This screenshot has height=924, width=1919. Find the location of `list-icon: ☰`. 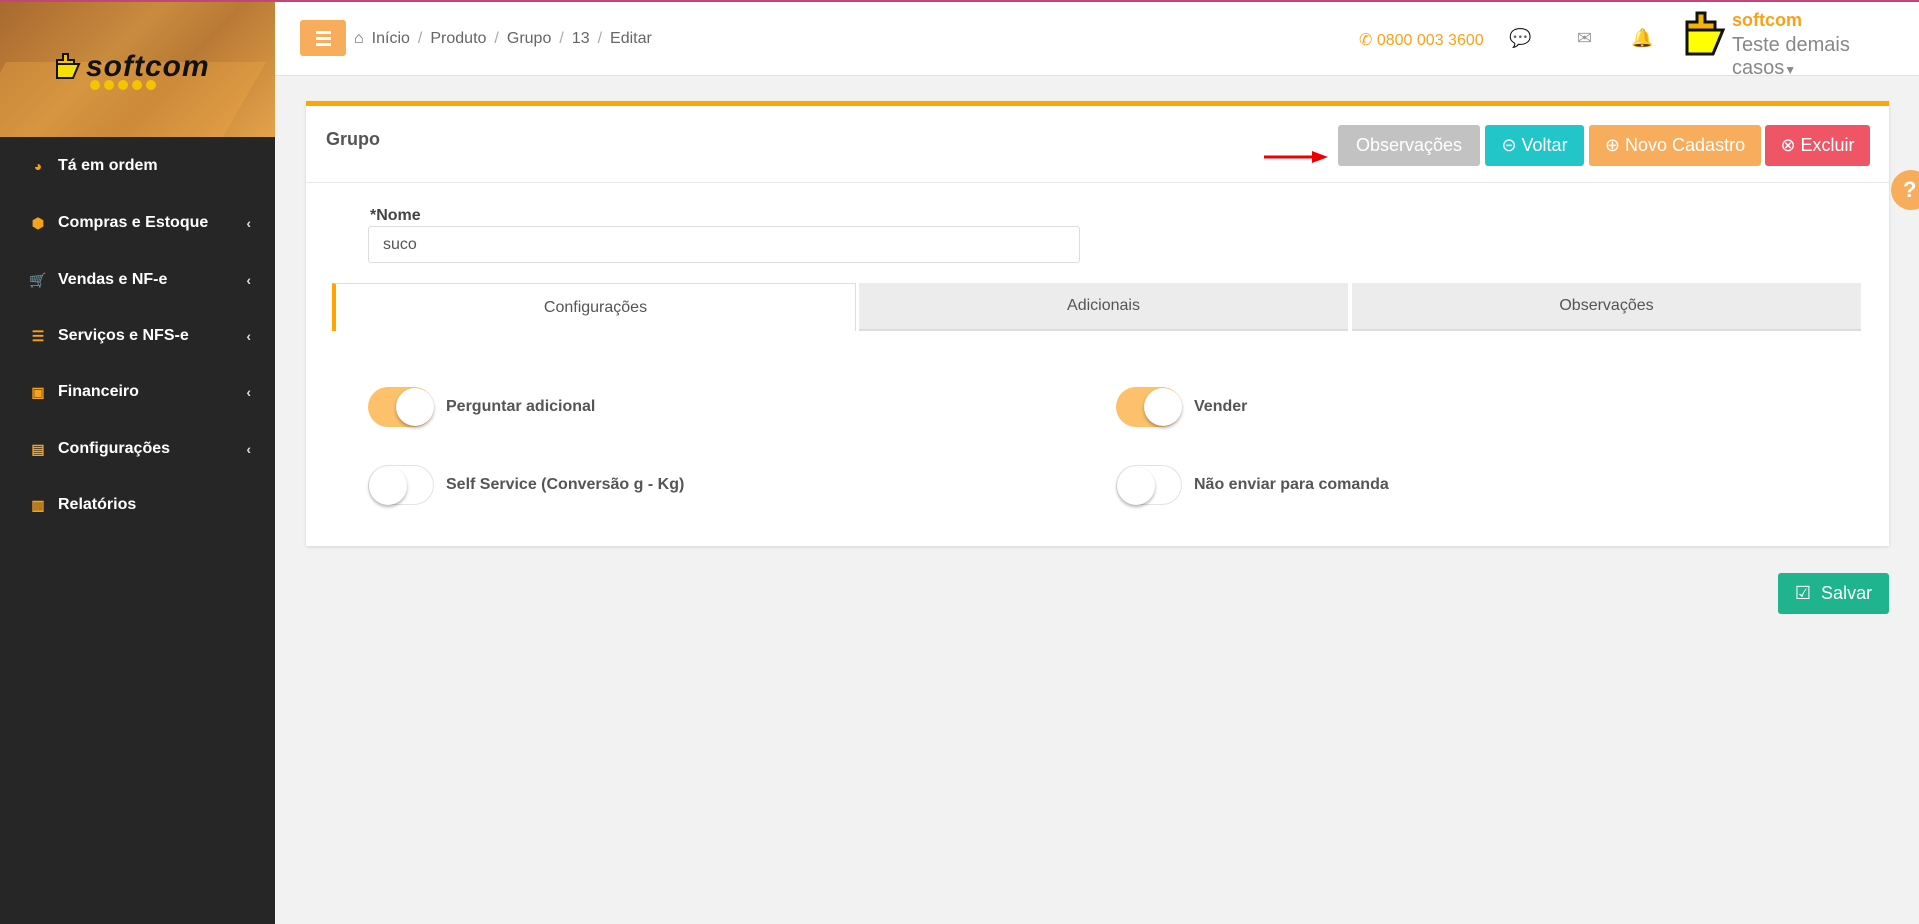

list-icon: ☰ is located at coordinates (38, 335).